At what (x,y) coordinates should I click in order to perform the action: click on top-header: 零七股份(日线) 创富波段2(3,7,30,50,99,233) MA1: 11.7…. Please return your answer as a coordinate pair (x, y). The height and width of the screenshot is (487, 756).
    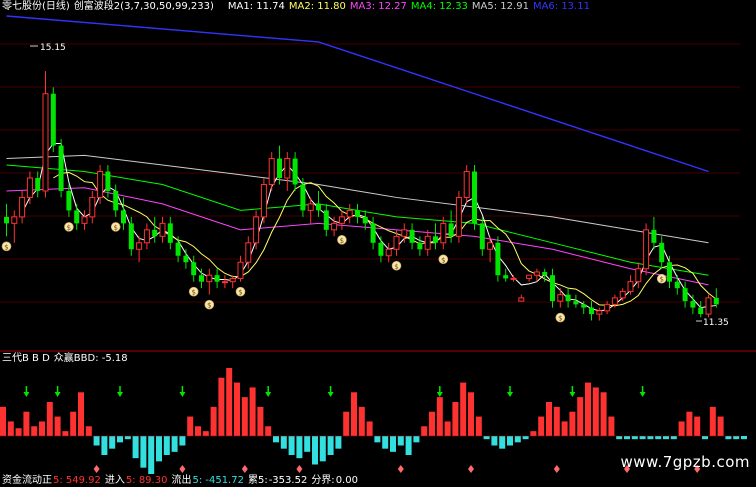
    Looking at the image, I should click on (298, 7).